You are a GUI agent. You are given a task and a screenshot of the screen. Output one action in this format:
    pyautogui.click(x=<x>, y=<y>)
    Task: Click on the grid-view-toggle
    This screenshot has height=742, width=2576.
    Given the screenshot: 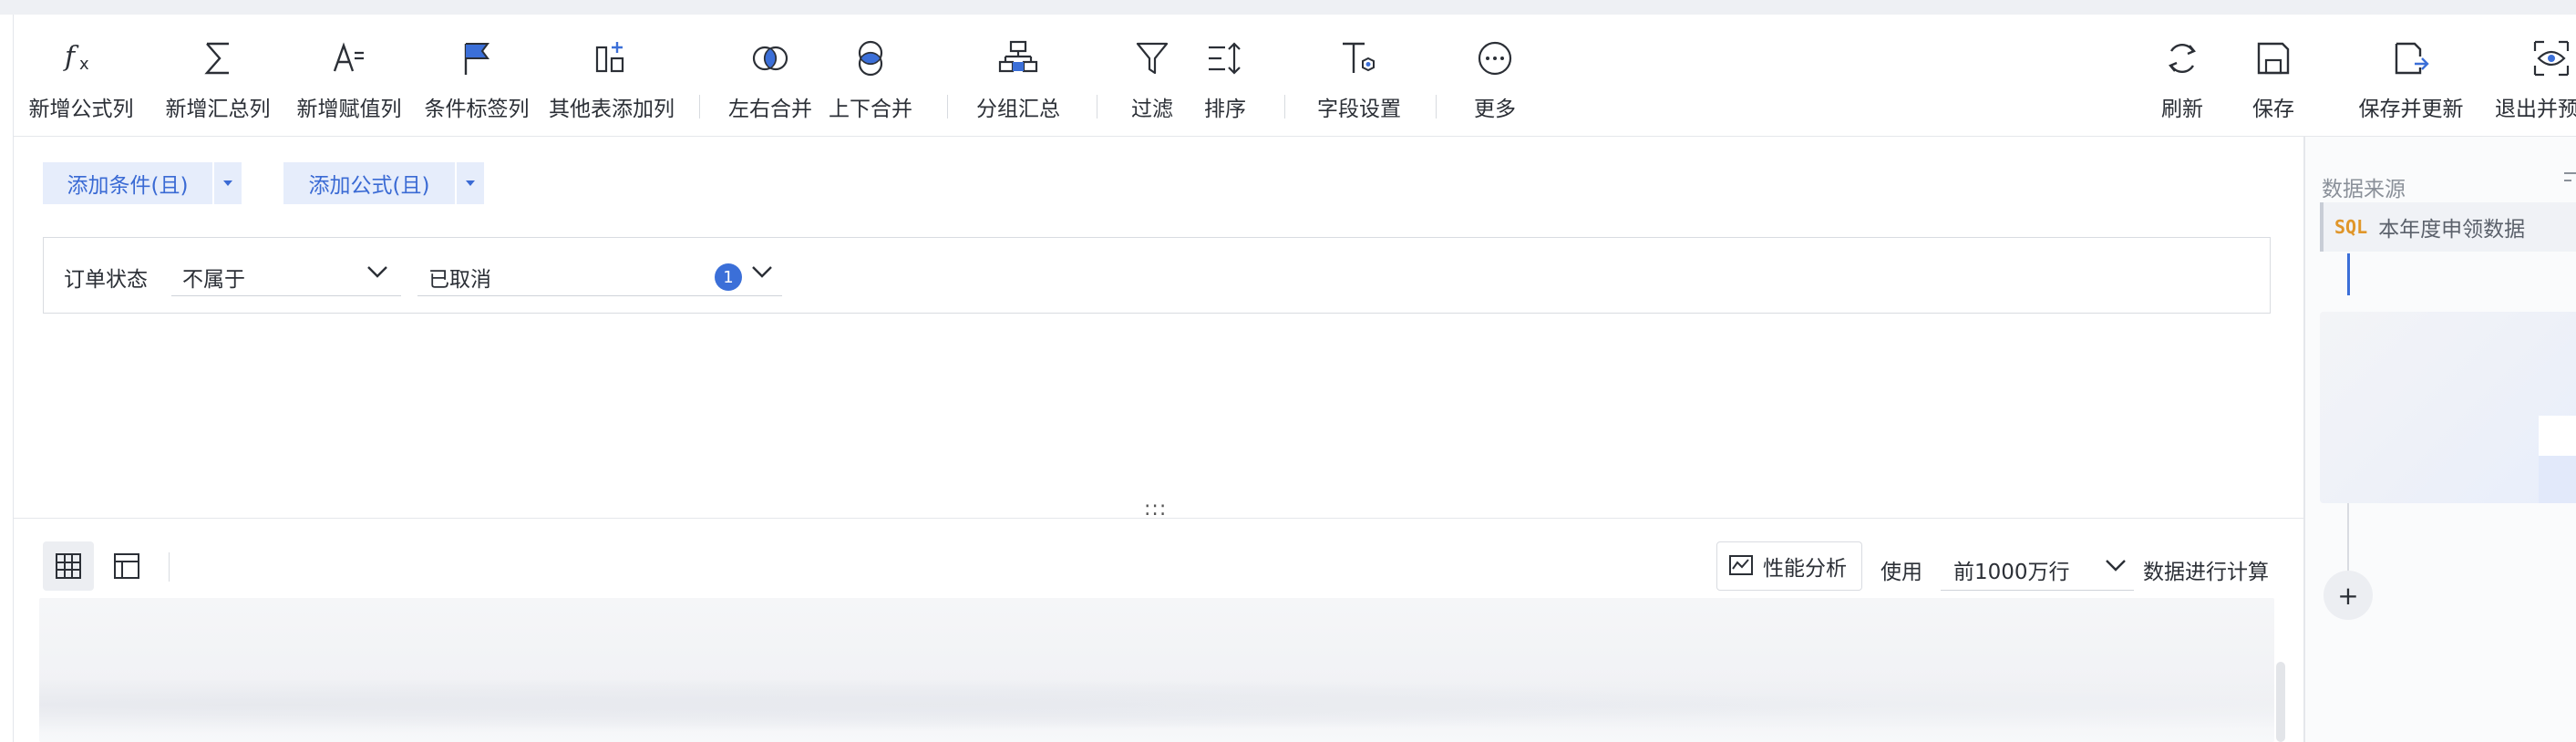 What is the action you would take?
    pyautogui.click(x=68, y=566)
    